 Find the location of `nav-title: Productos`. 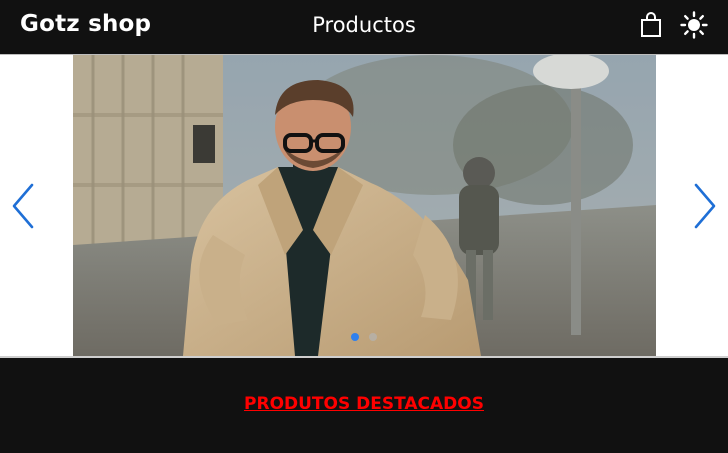

nav-title: Productos is located at coordinates (364, 25).